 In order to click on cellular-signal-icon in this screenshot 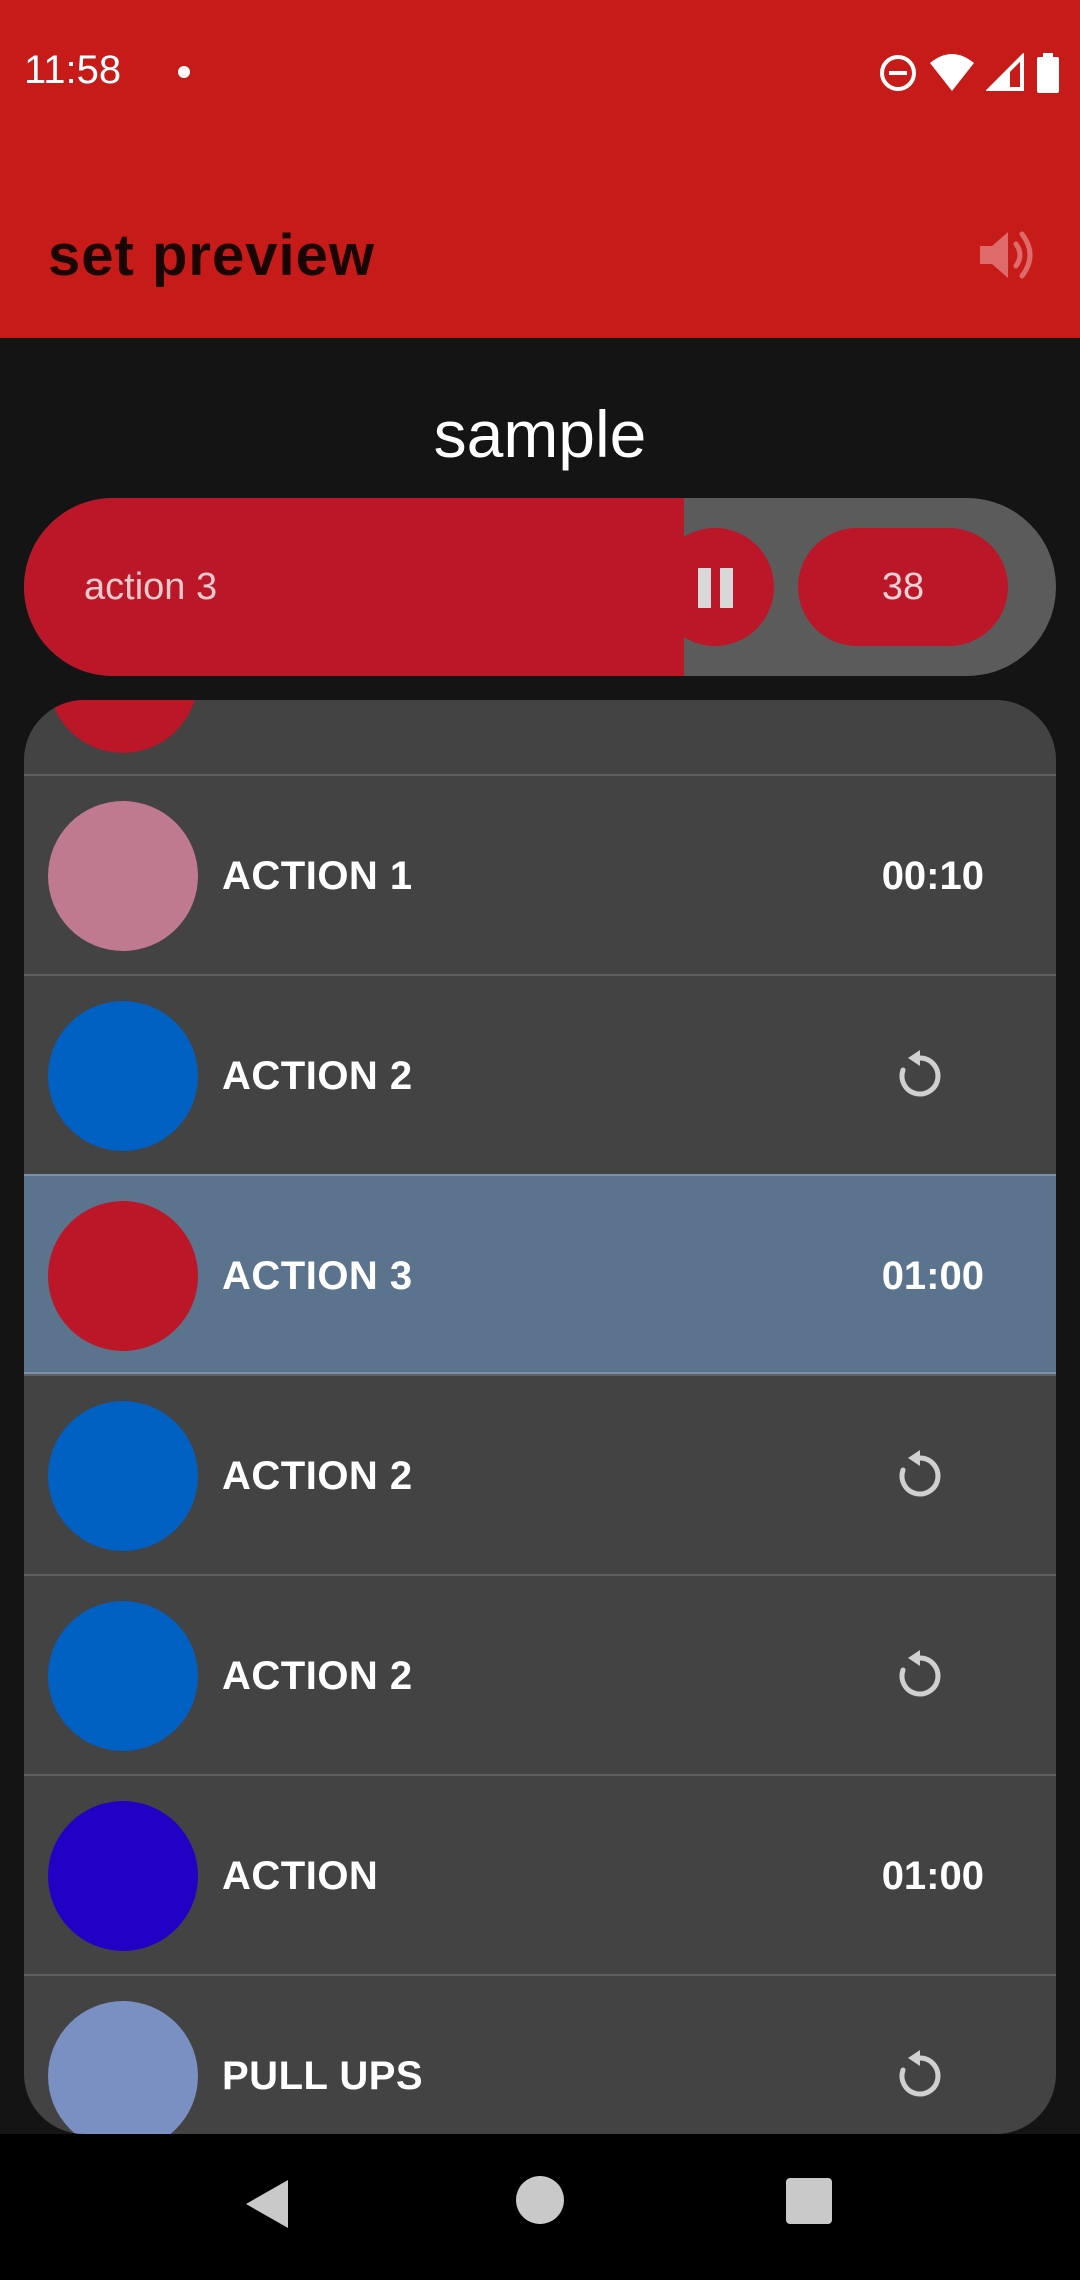, I will do `click(1005, 72)`.